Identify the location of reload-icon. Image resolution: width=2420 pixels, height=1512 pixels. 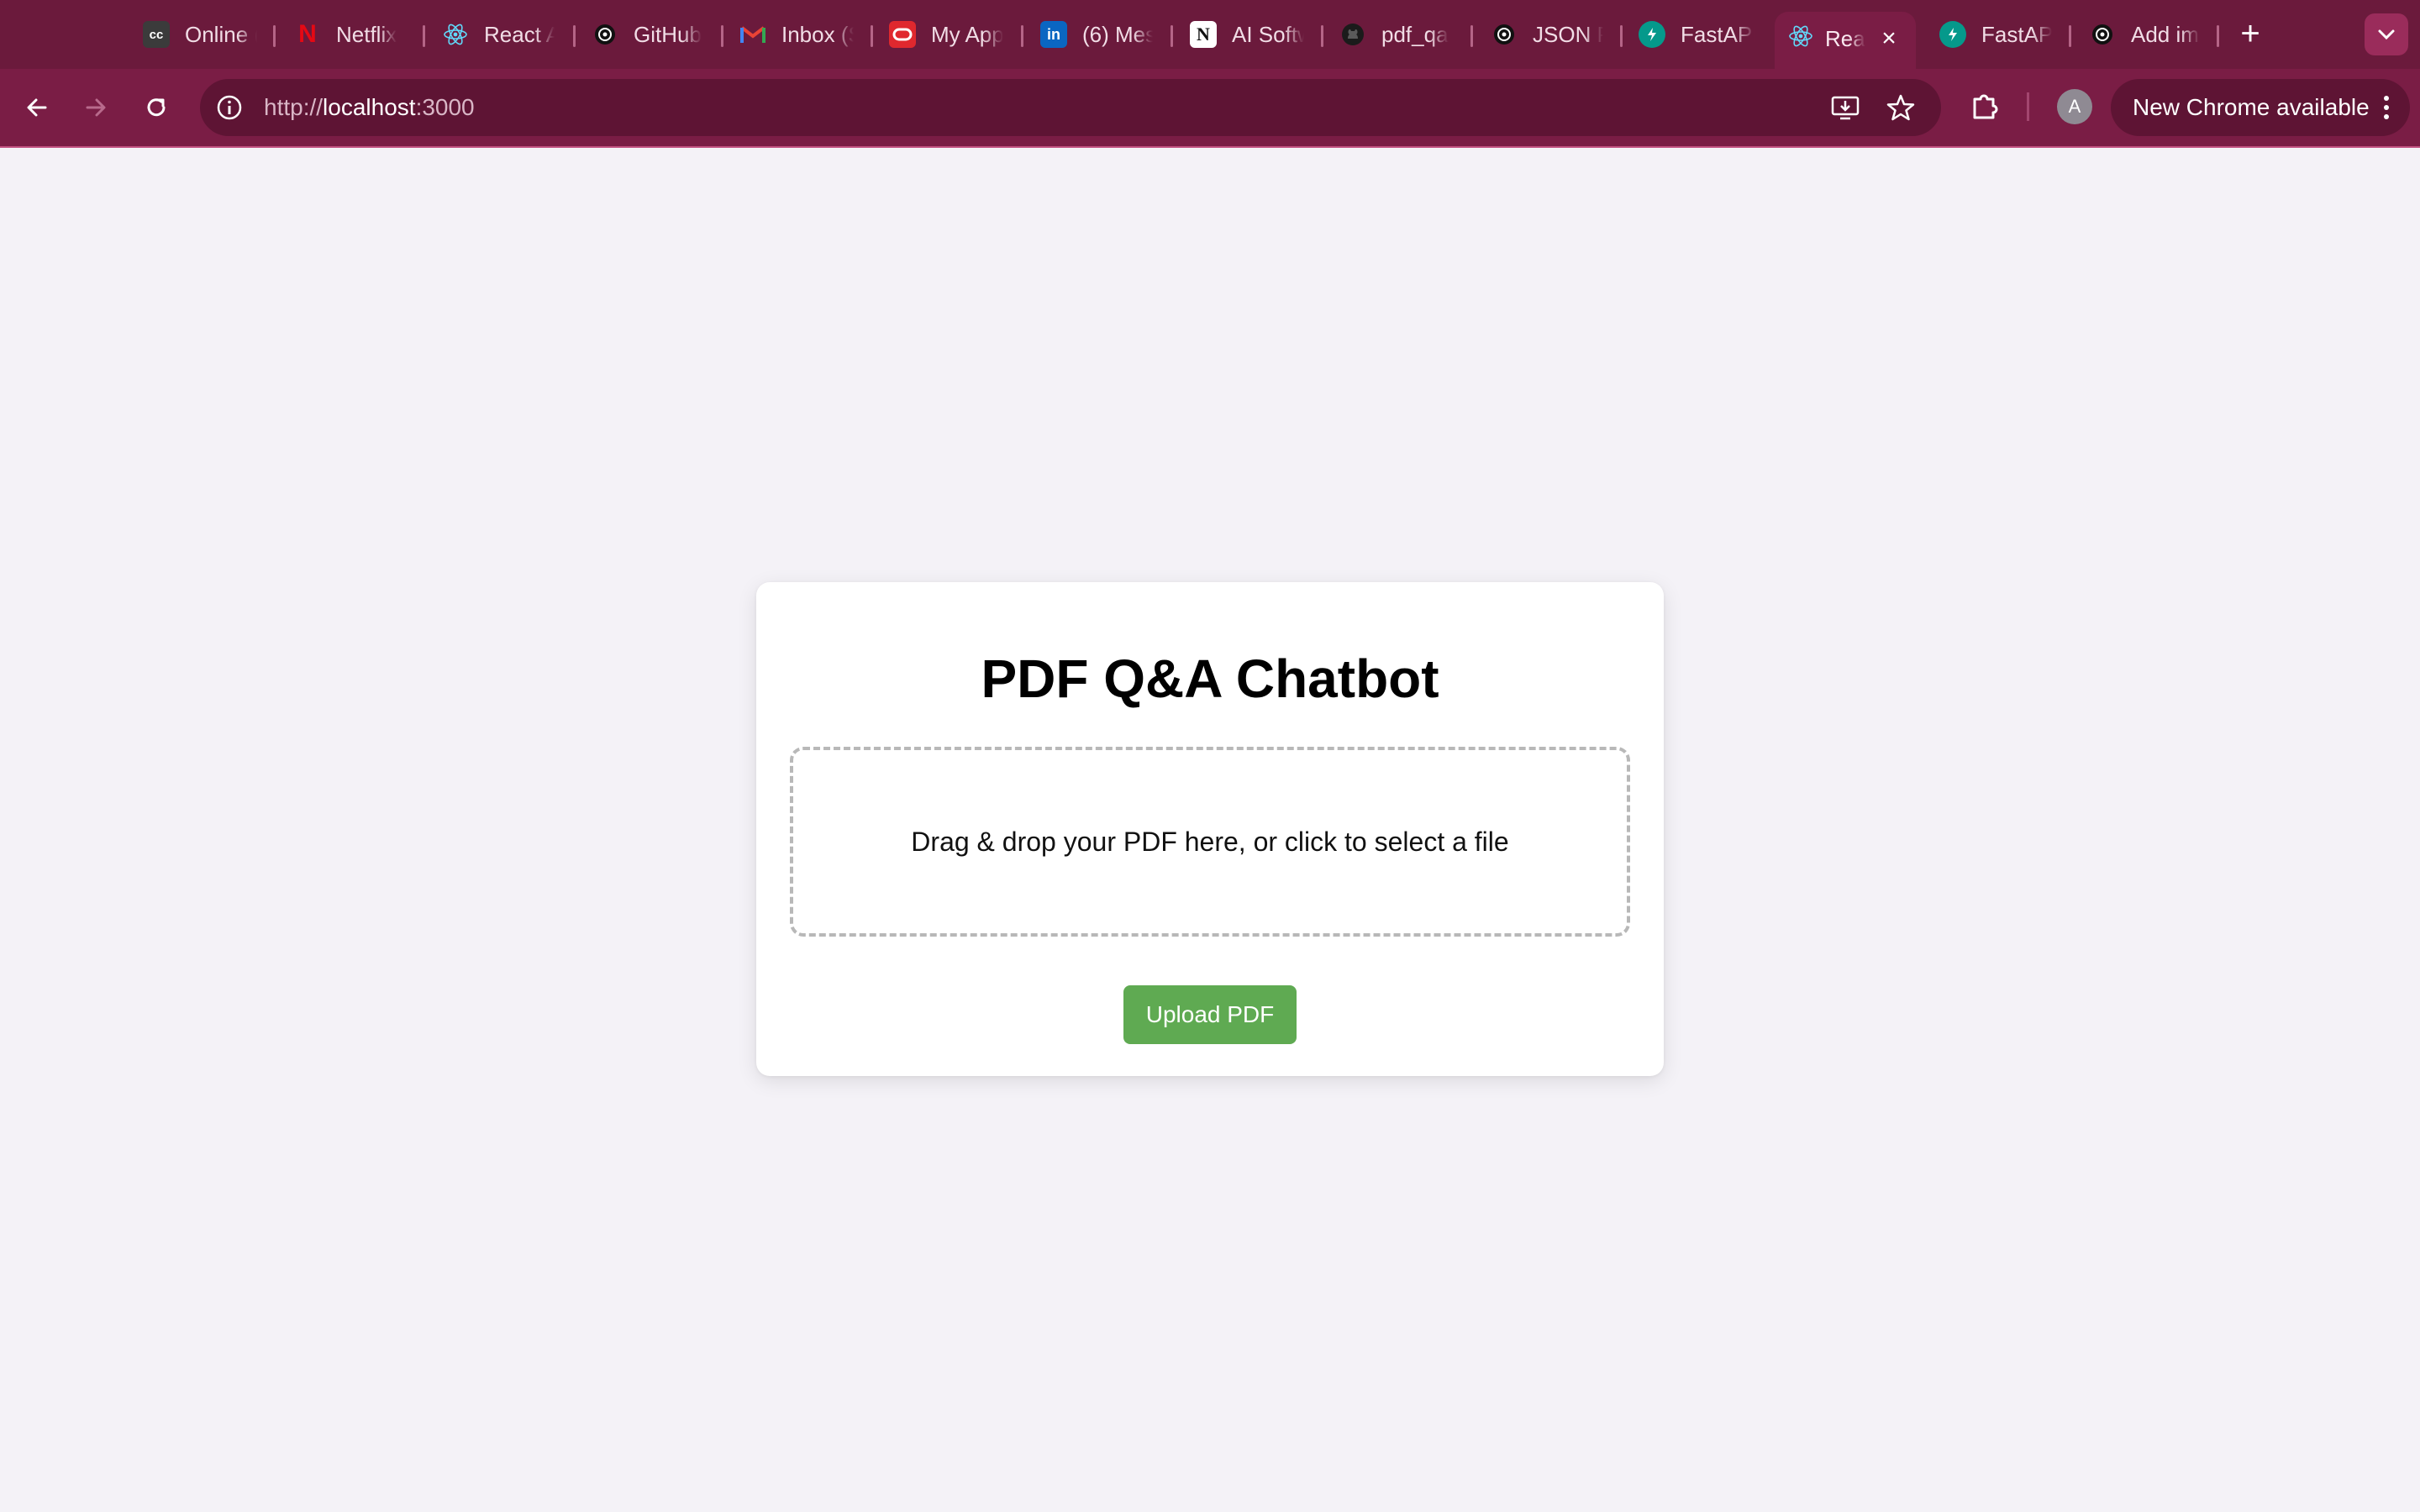
(157, 107).